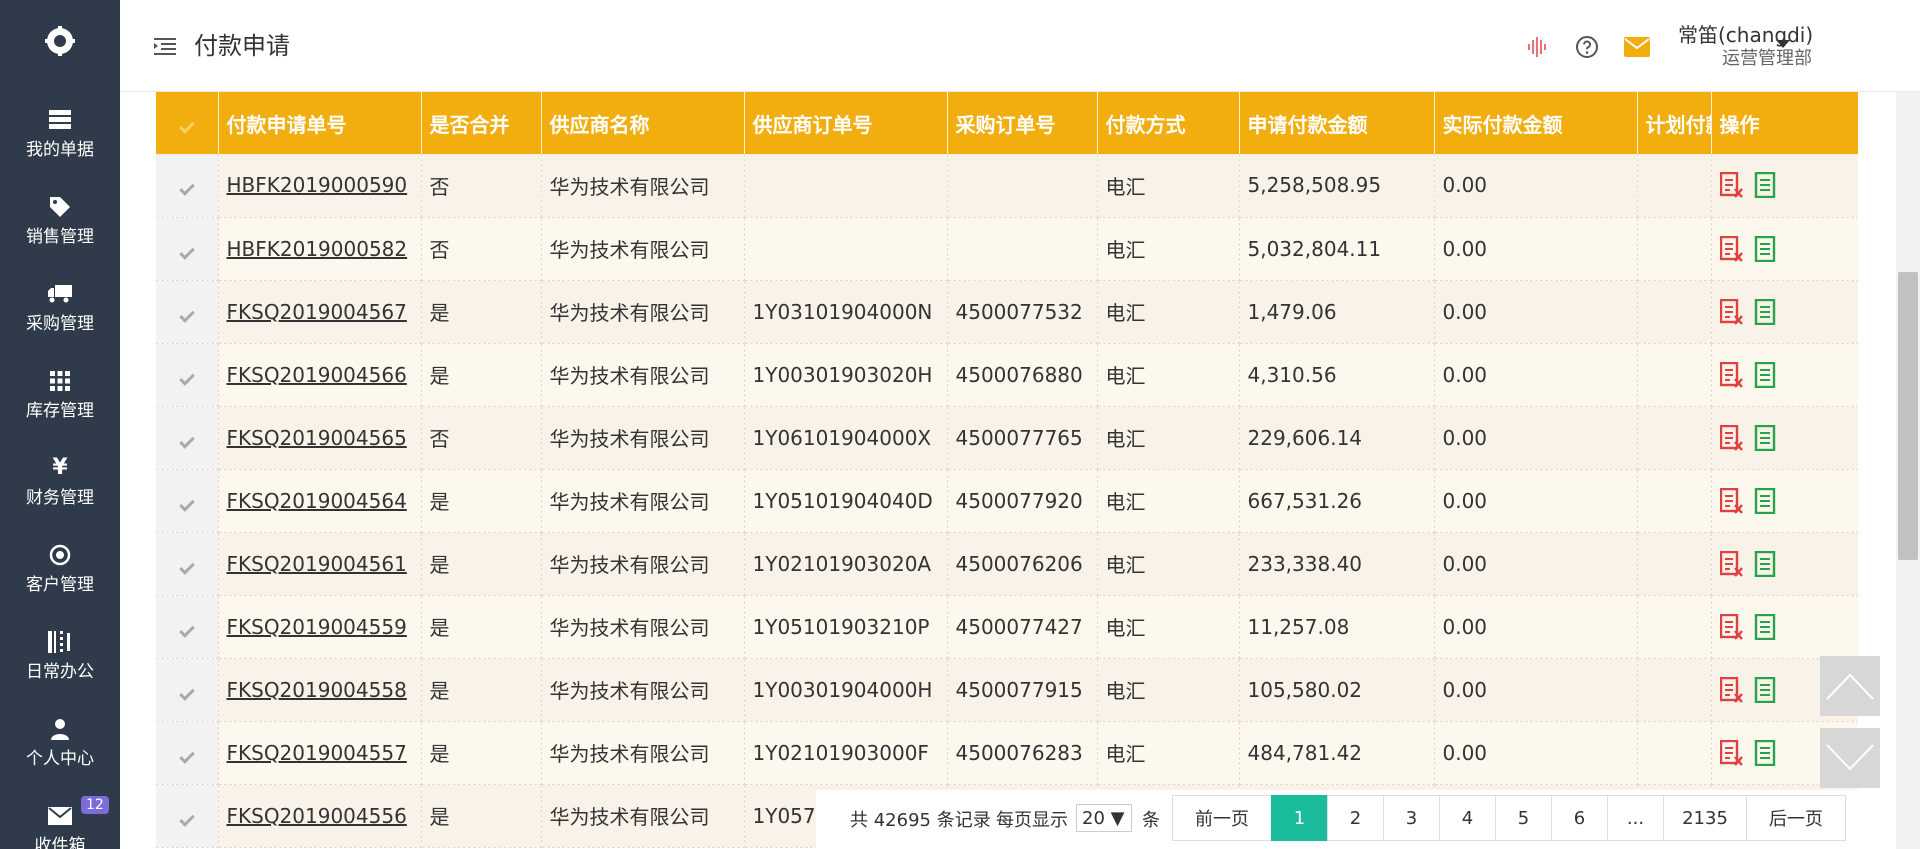  Describe the element at coordinates (60, 568) in the screenshot. I see `sidebar-item-6: 客户管理` at that location.